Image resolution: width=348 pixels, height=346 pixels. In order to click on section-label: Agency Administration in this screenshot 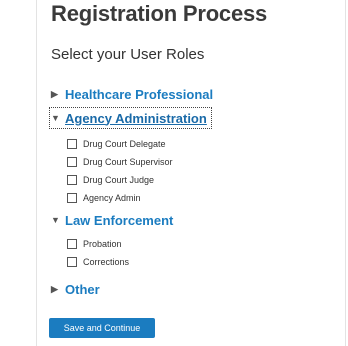, I will do `click(136, 118)`.